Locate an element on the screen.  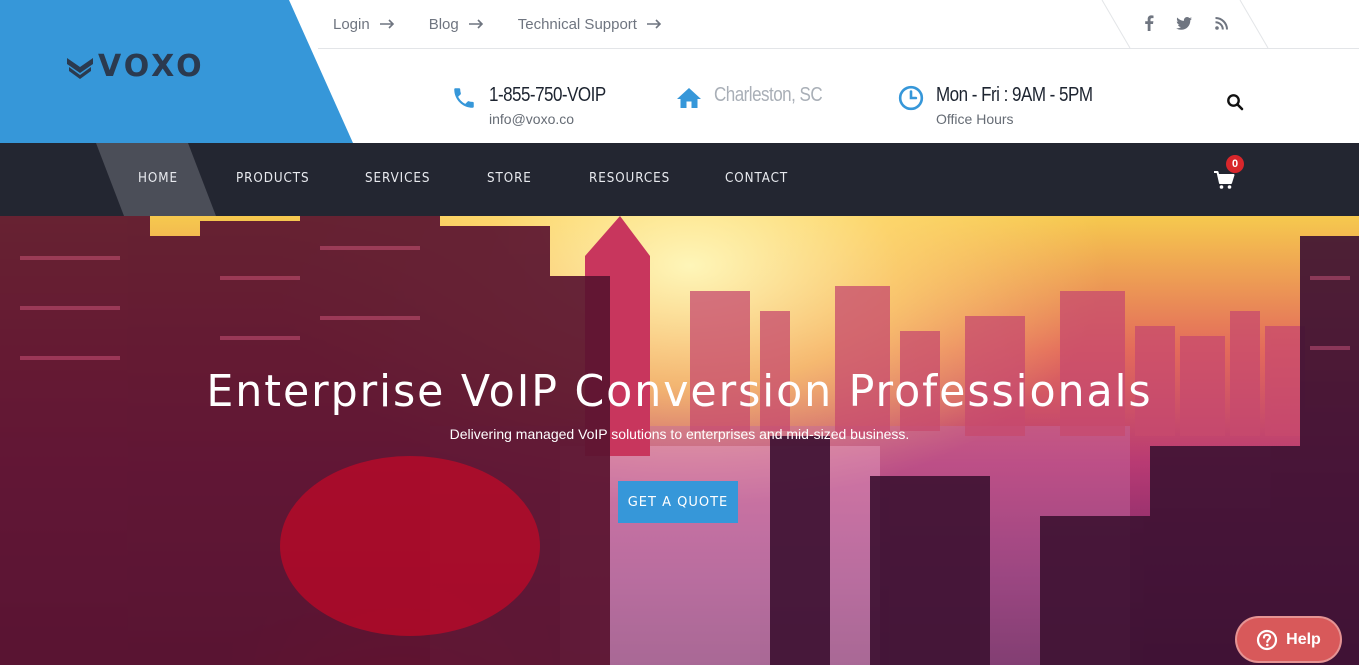
help-label: Help is located at coordinates (1303, 639).